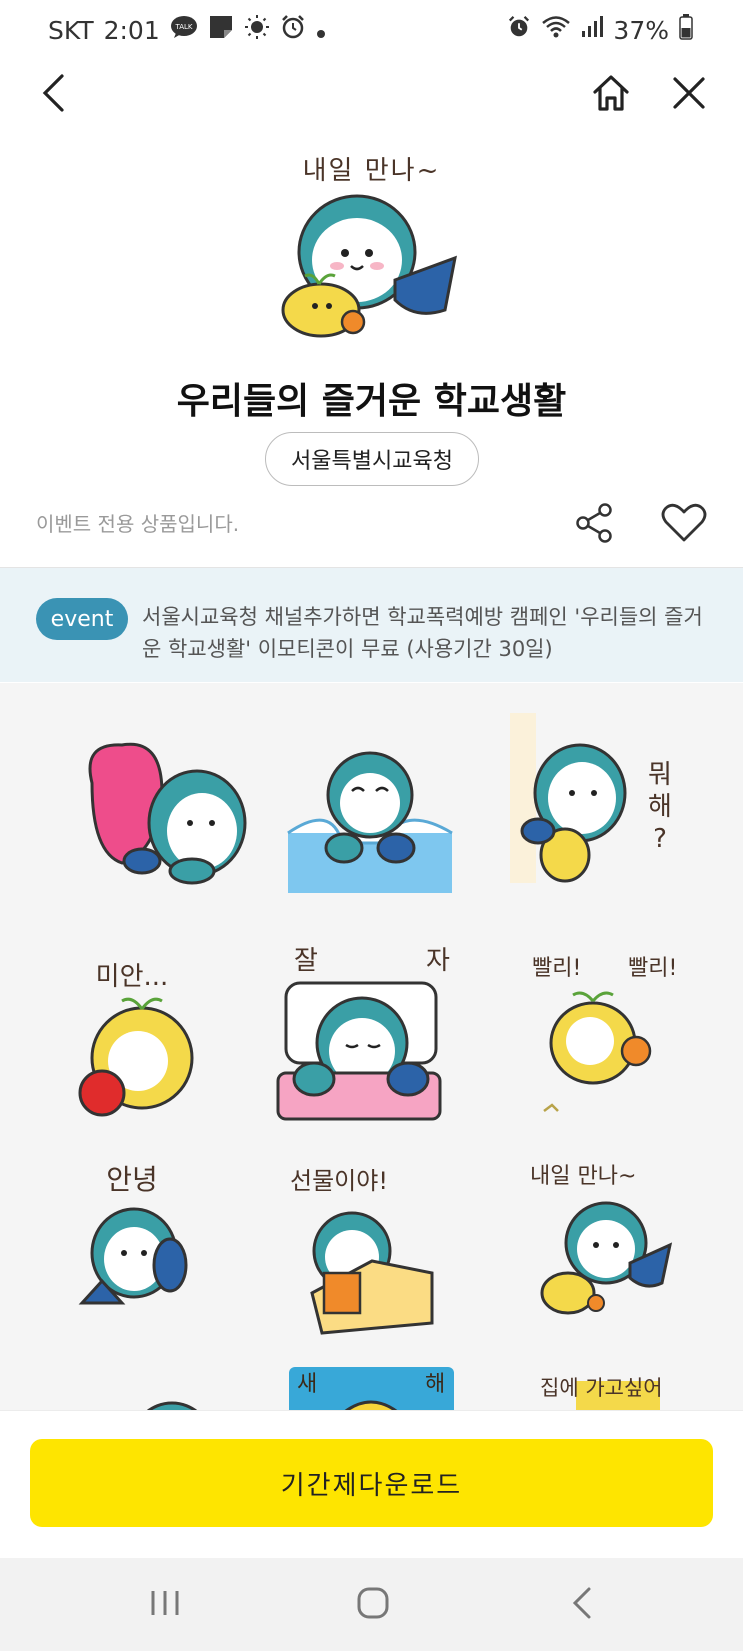  Describe the element at coordinates (370, 262) in the screenshot. I see `hero-sticker-image` at that location.